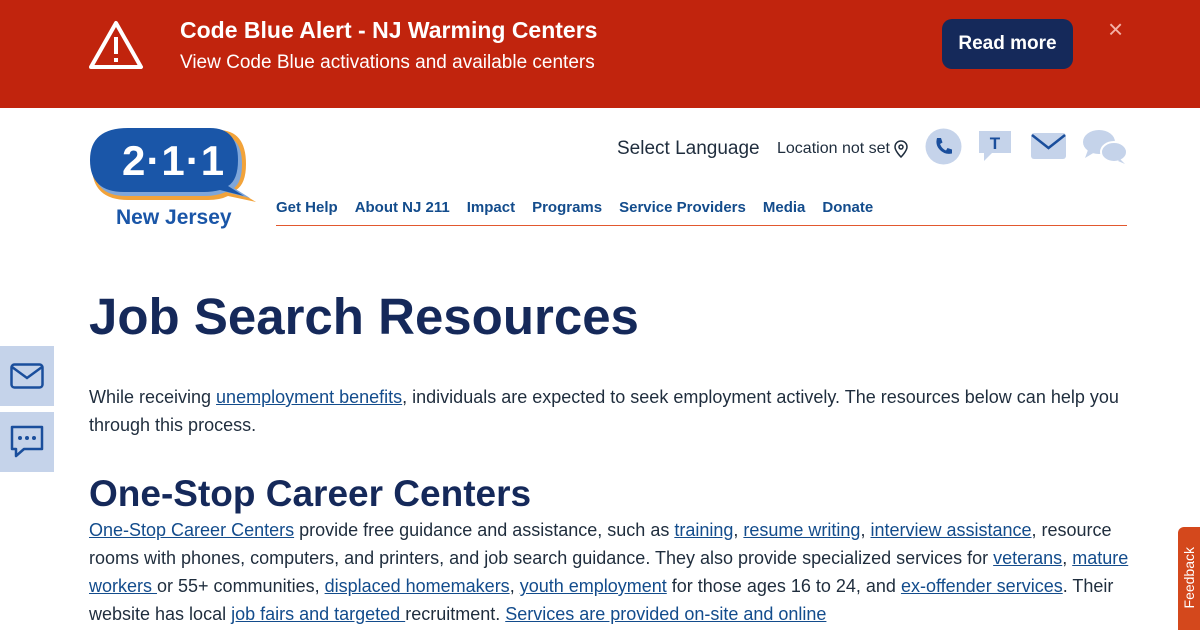 The width and height of the screenshot is (1200, 630). I want to click on job-fairs-link: job fairs and targeted, so click(318, 614).